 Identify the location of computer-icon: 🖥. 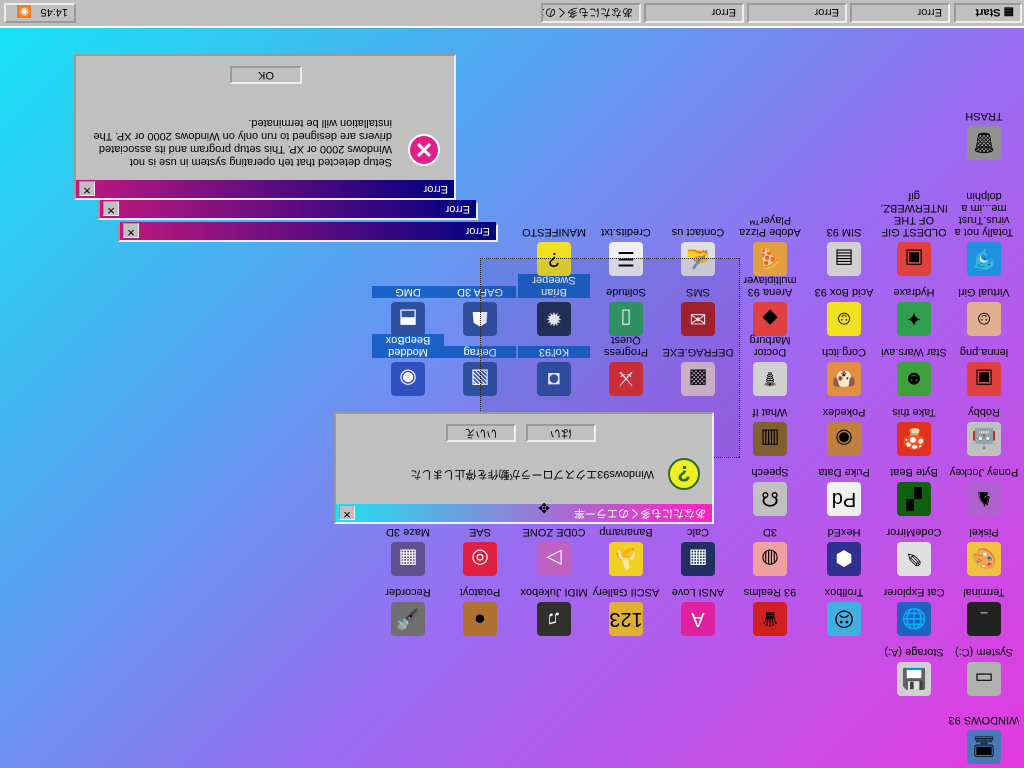
(984, 747).